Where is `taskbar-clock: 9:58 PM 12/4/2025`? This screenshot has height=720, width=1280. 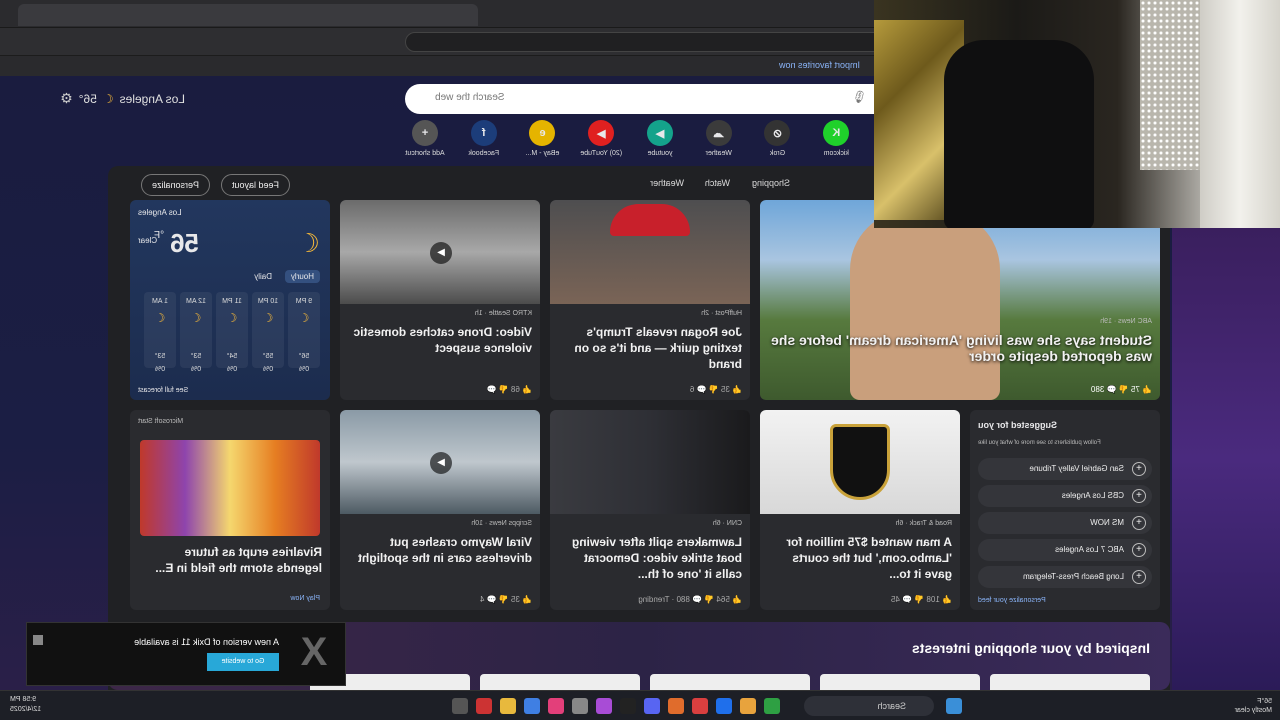
taskbar-clock: 9:58 PM 12/4/2025 is located at coordinates (25, 705).